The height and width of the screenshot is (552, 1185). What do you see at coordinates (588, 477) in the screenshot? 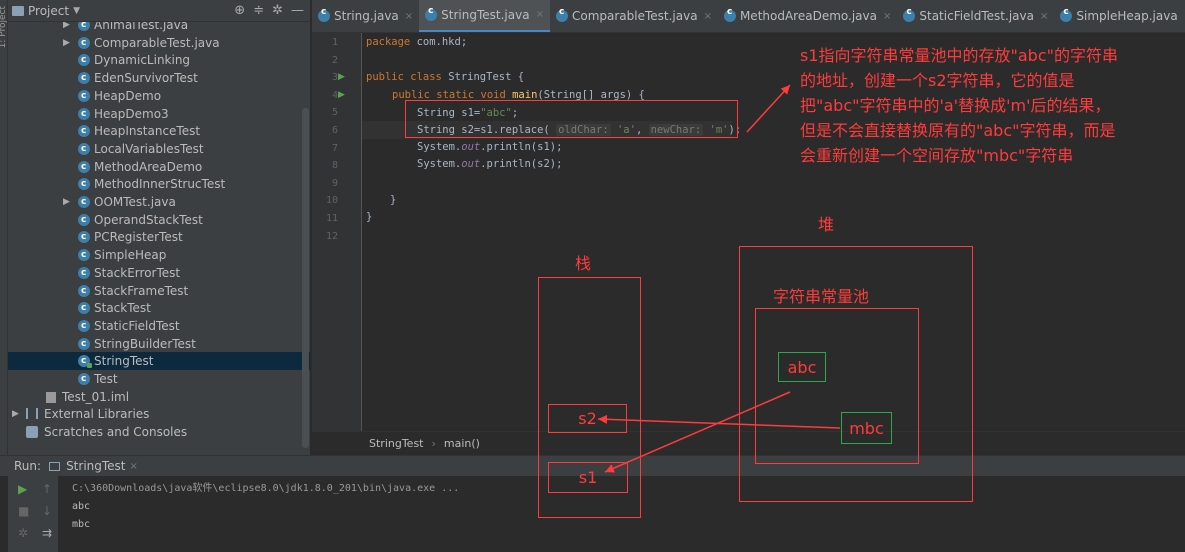
I see `s1-box: s1` at bounding box center [588, 477].